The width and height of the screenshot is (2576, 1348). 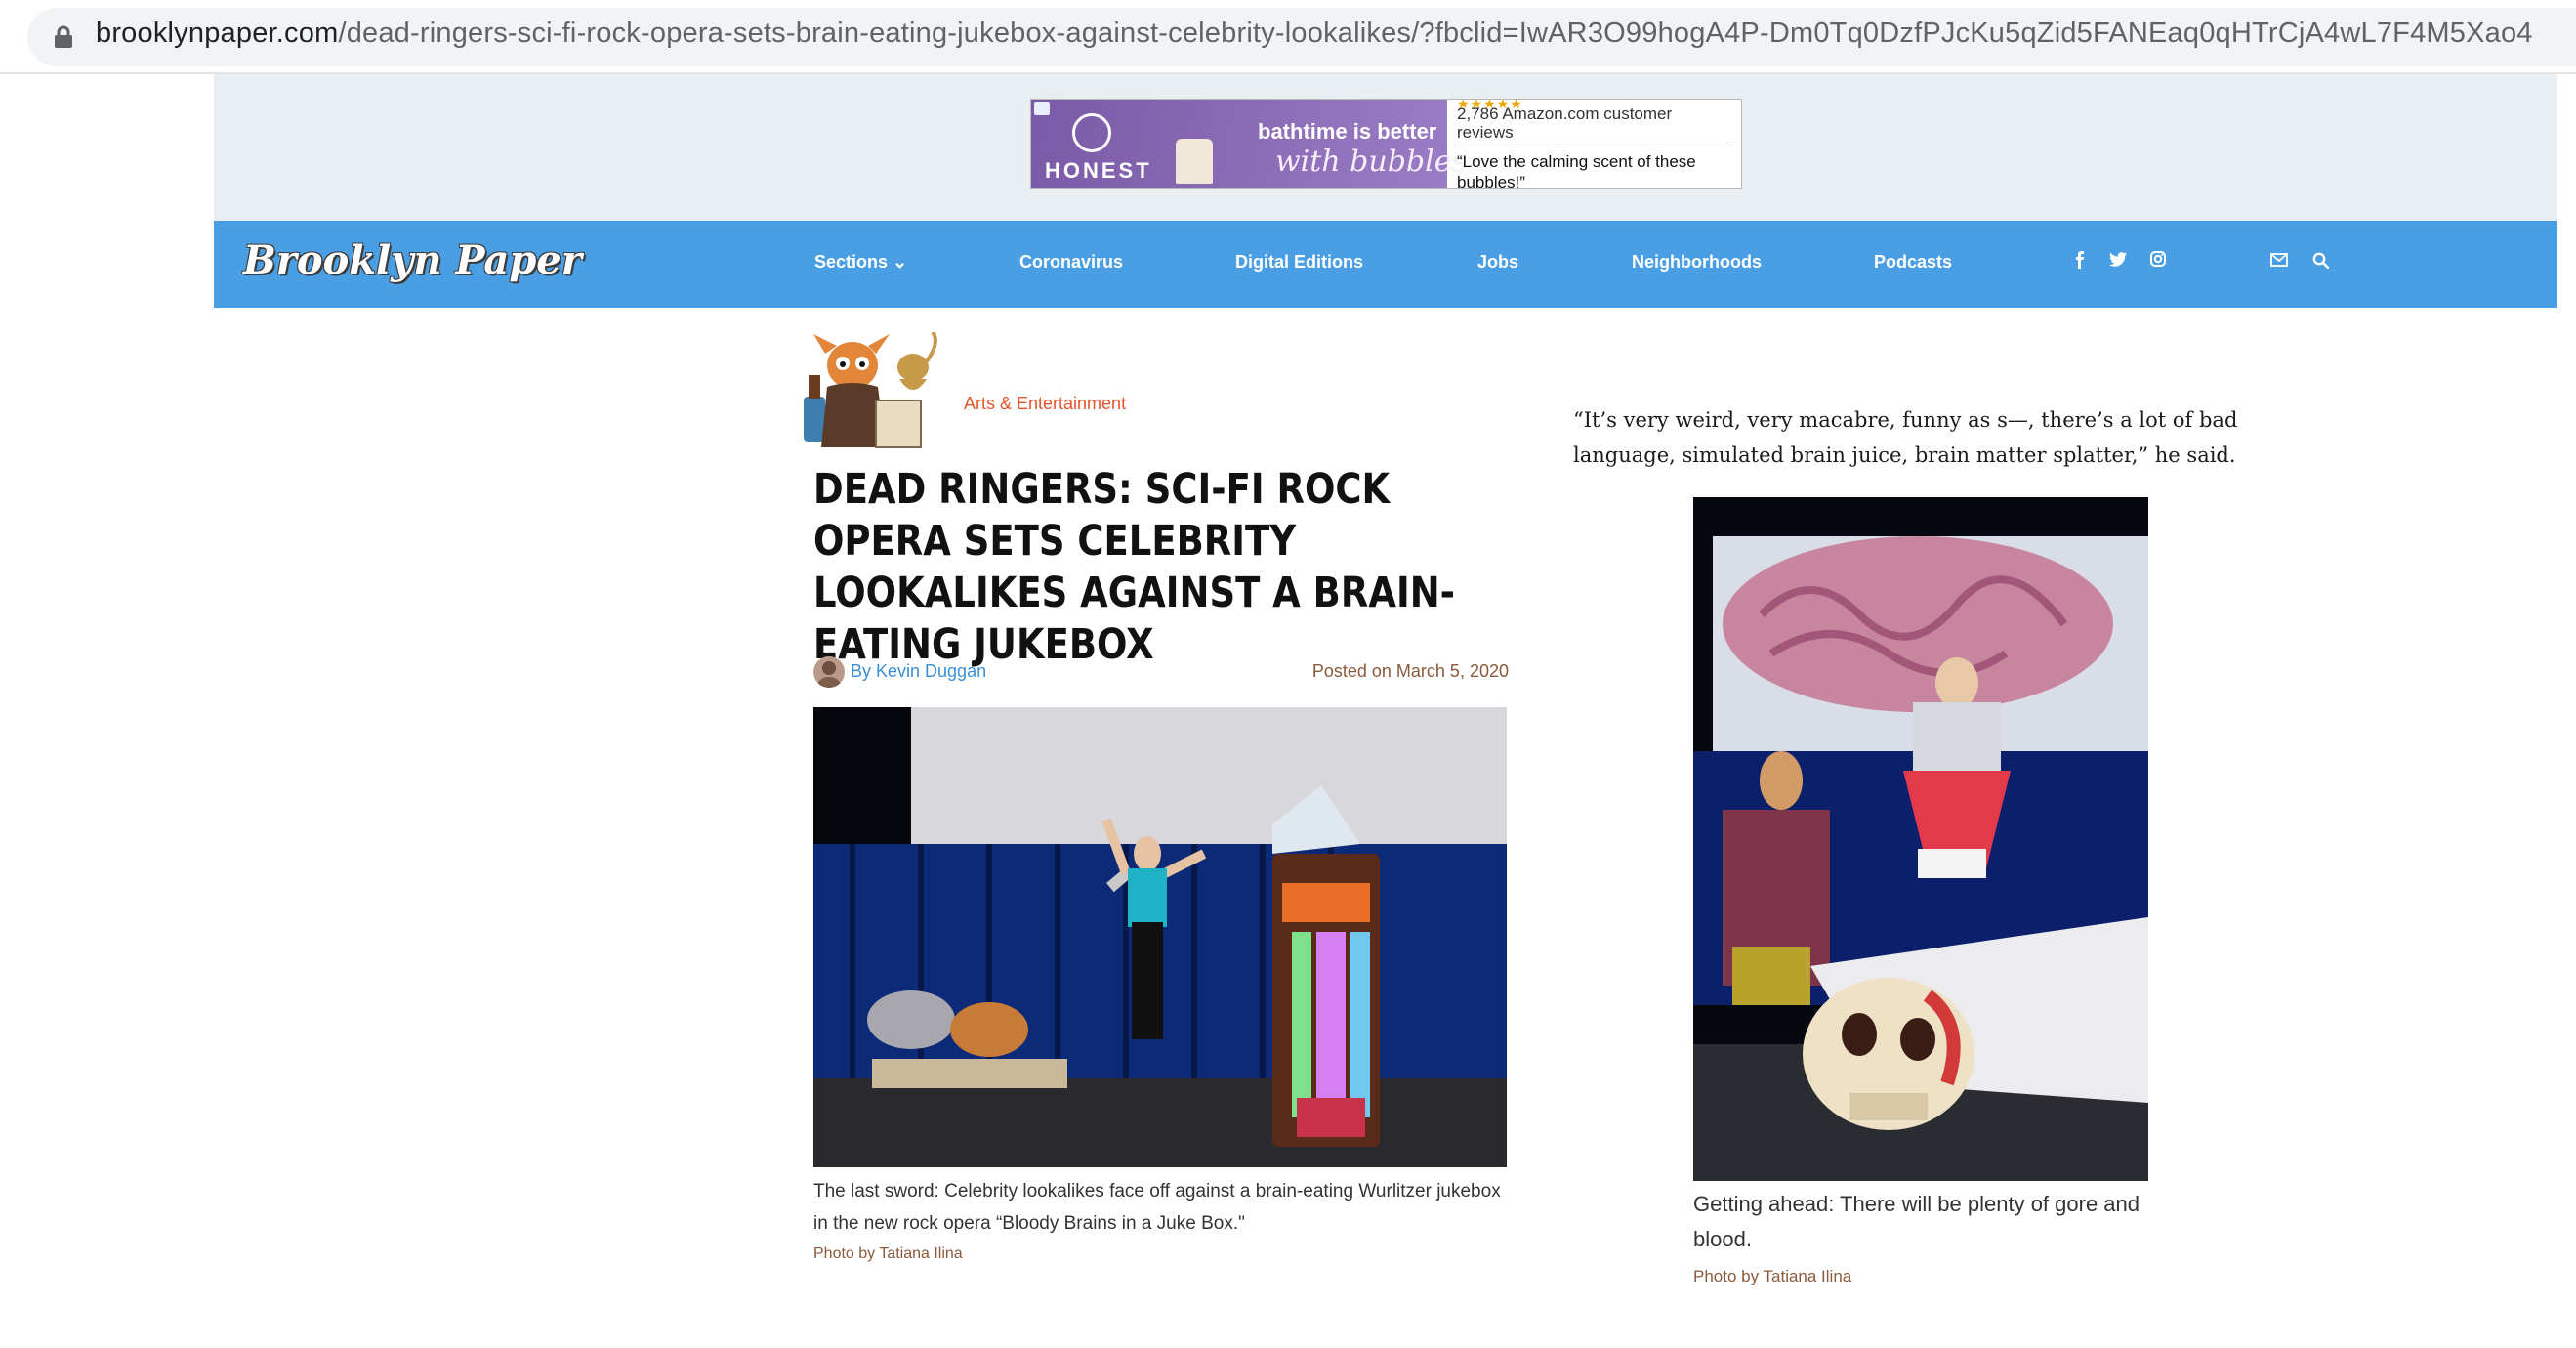 What do you see at coordinates (1249, 144) in the screenshot?
I see `ad-image: HONEST bathtime is better with bubbles` at bounding box center [1249, 144].